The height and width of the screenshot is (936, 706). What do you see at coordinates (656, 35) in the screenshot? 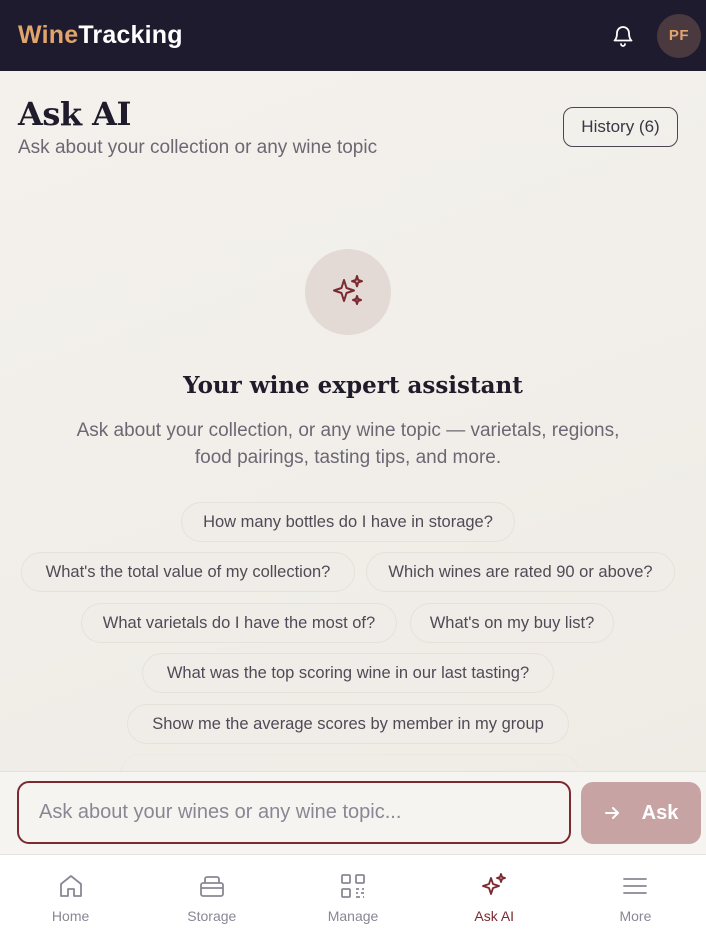
I see `top-actions: PF` at bounding box center [656, 35].